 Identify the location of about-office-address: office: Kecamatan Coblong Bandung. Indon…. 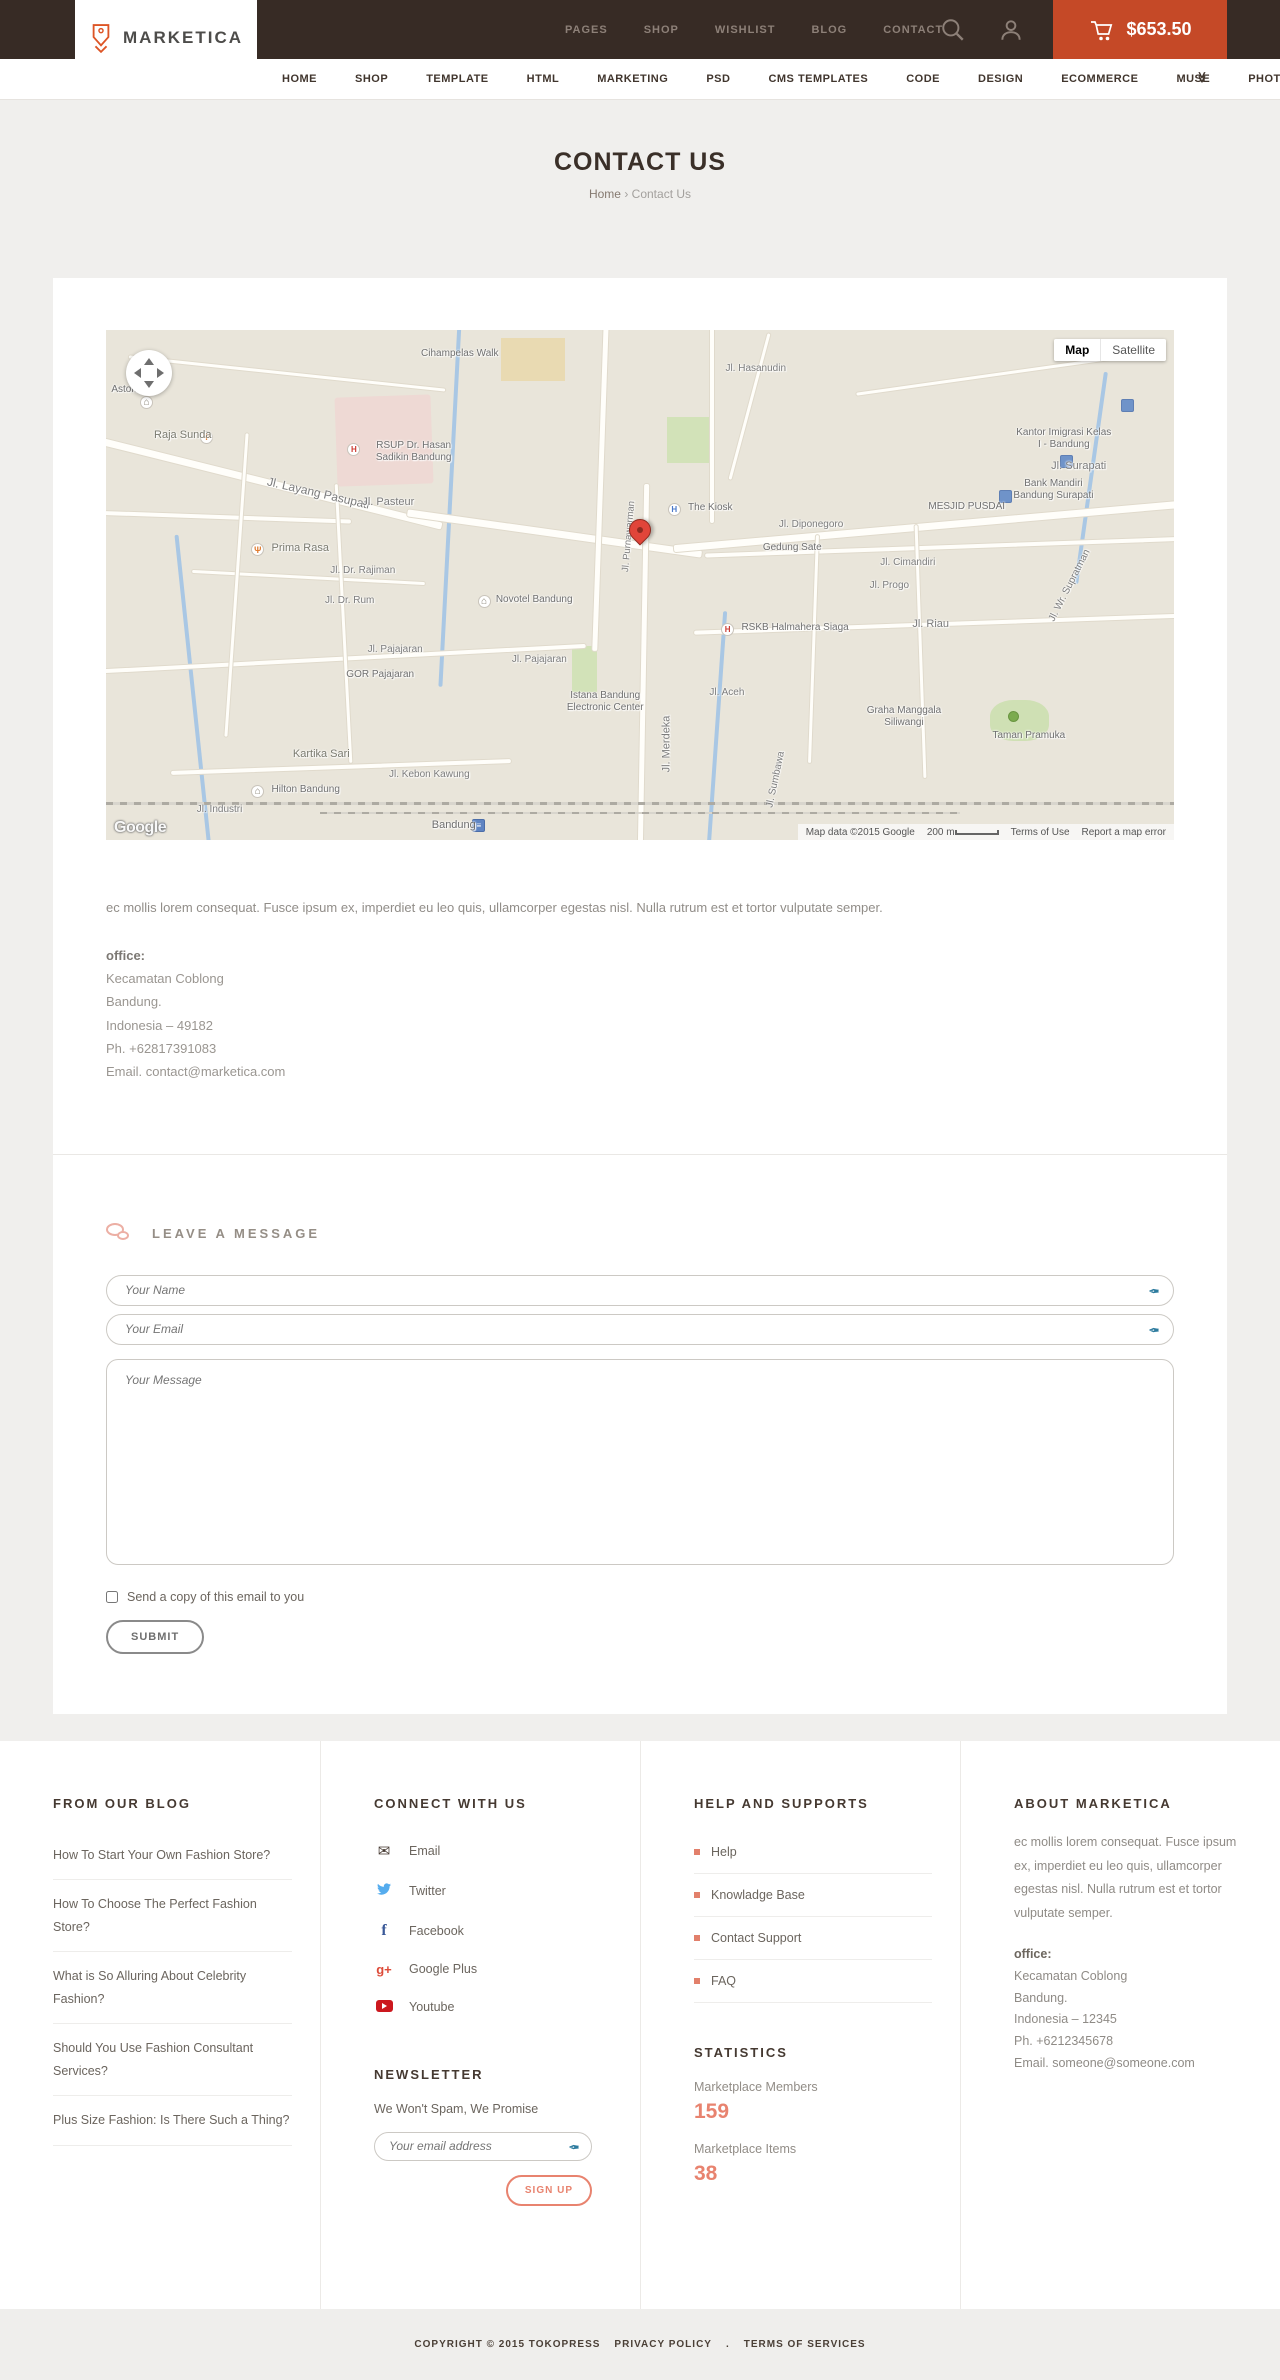
(1133, 2009).